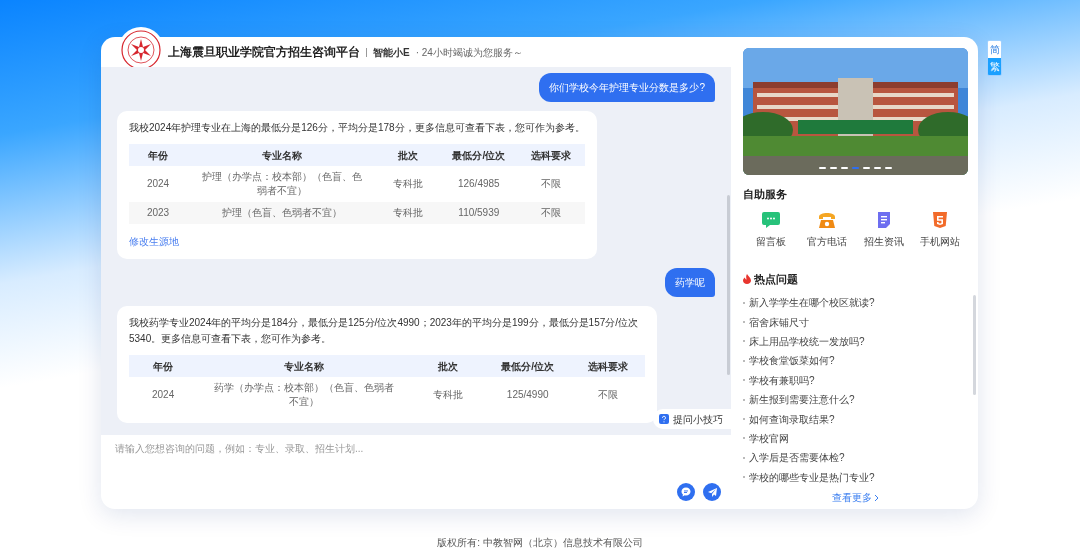 This screenshot has height=557, width=1080. What do you see at coordinates (771, 229) in the screenshot?
I see `service-button: 留言板` at bounding box center [771, 229].